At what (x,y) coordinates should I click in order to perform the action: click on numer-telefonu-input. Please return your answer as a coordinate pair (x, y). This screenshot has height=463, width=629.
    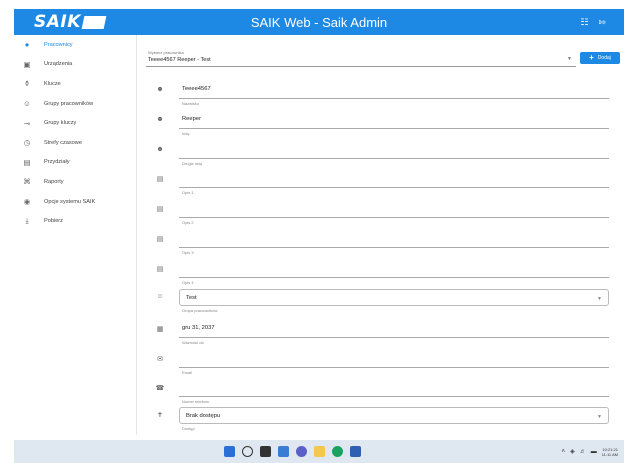
    Looking at the image, I should click on (394, 387).